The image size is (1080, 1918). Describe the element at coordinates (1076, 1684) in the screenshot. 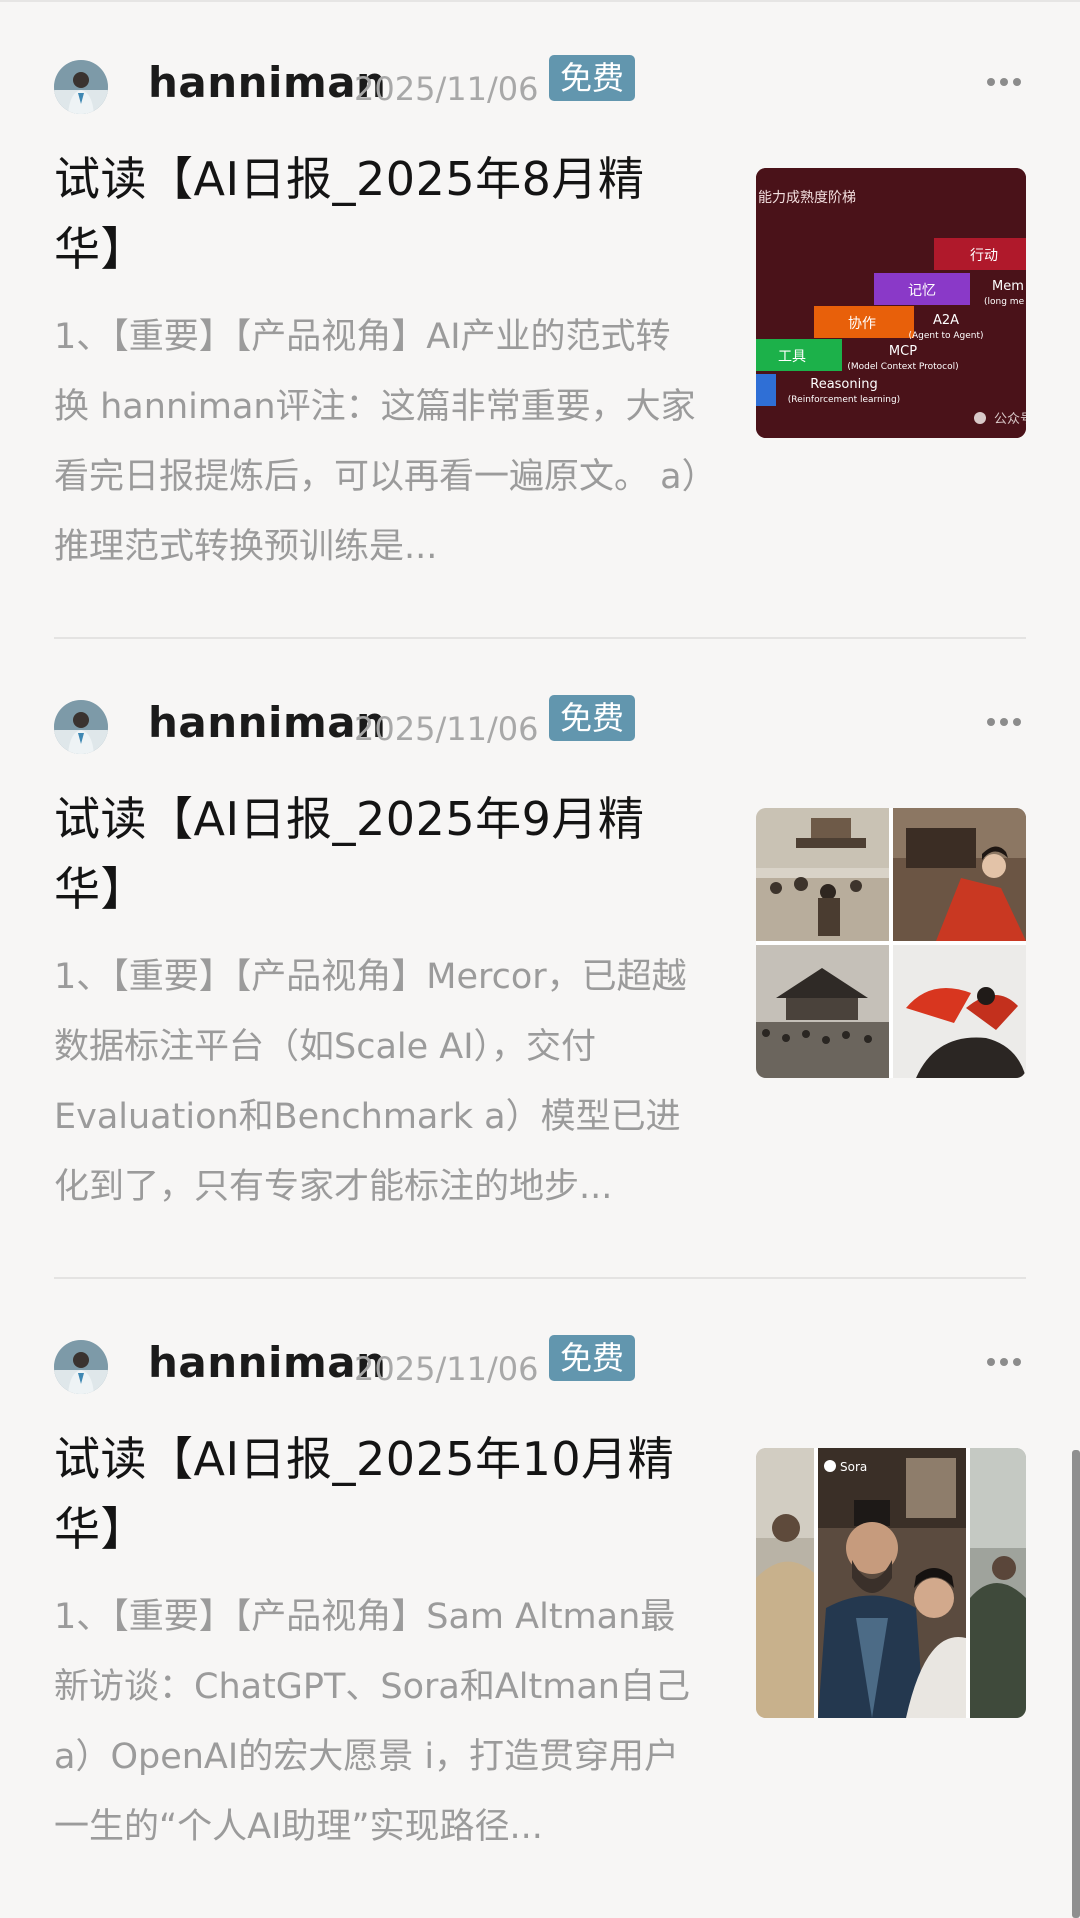

I see `scrollbar` at that location.